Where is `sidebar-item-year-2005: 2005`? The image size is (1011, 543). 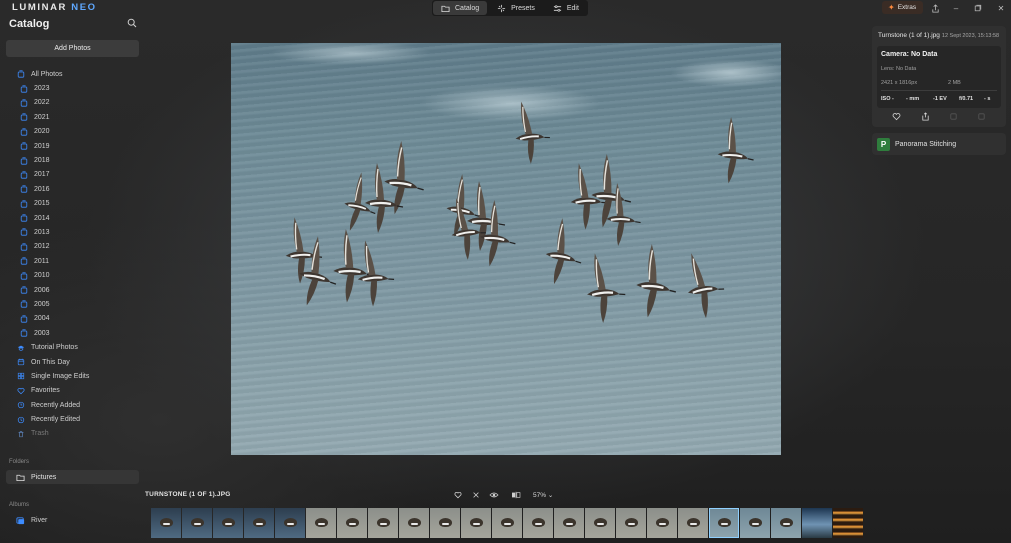 sidebar-item-year-2005: 2005 is located at coordinates (72, 304).